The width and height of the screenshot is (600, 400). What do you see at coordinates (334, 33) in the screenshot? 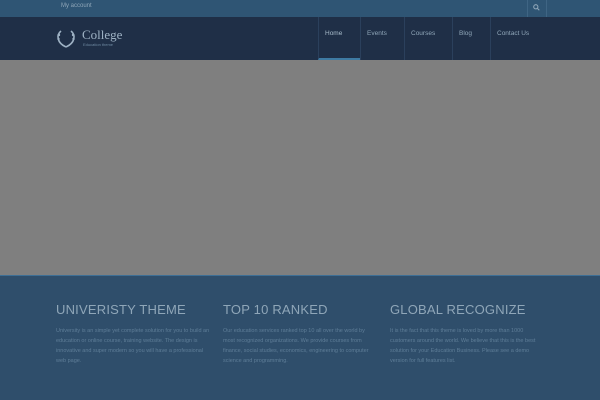
I see `nav-item-label: Home` at bounding box center [334, 33].